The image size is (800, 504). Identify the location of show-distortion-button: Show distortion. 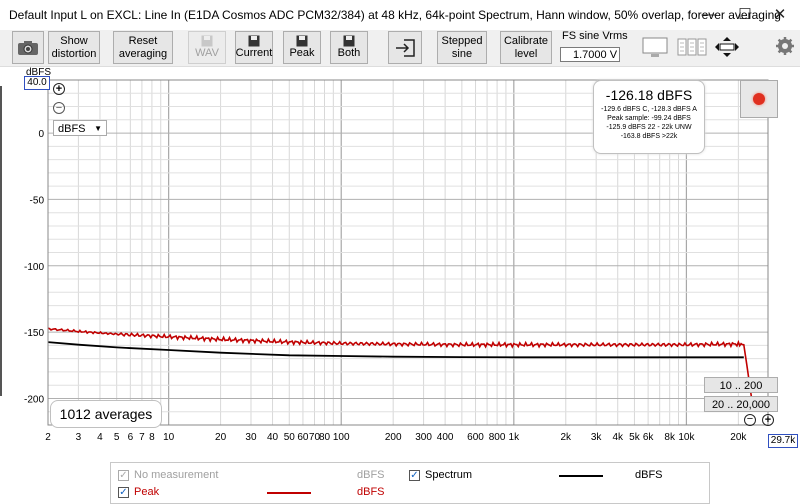
(74, 47).